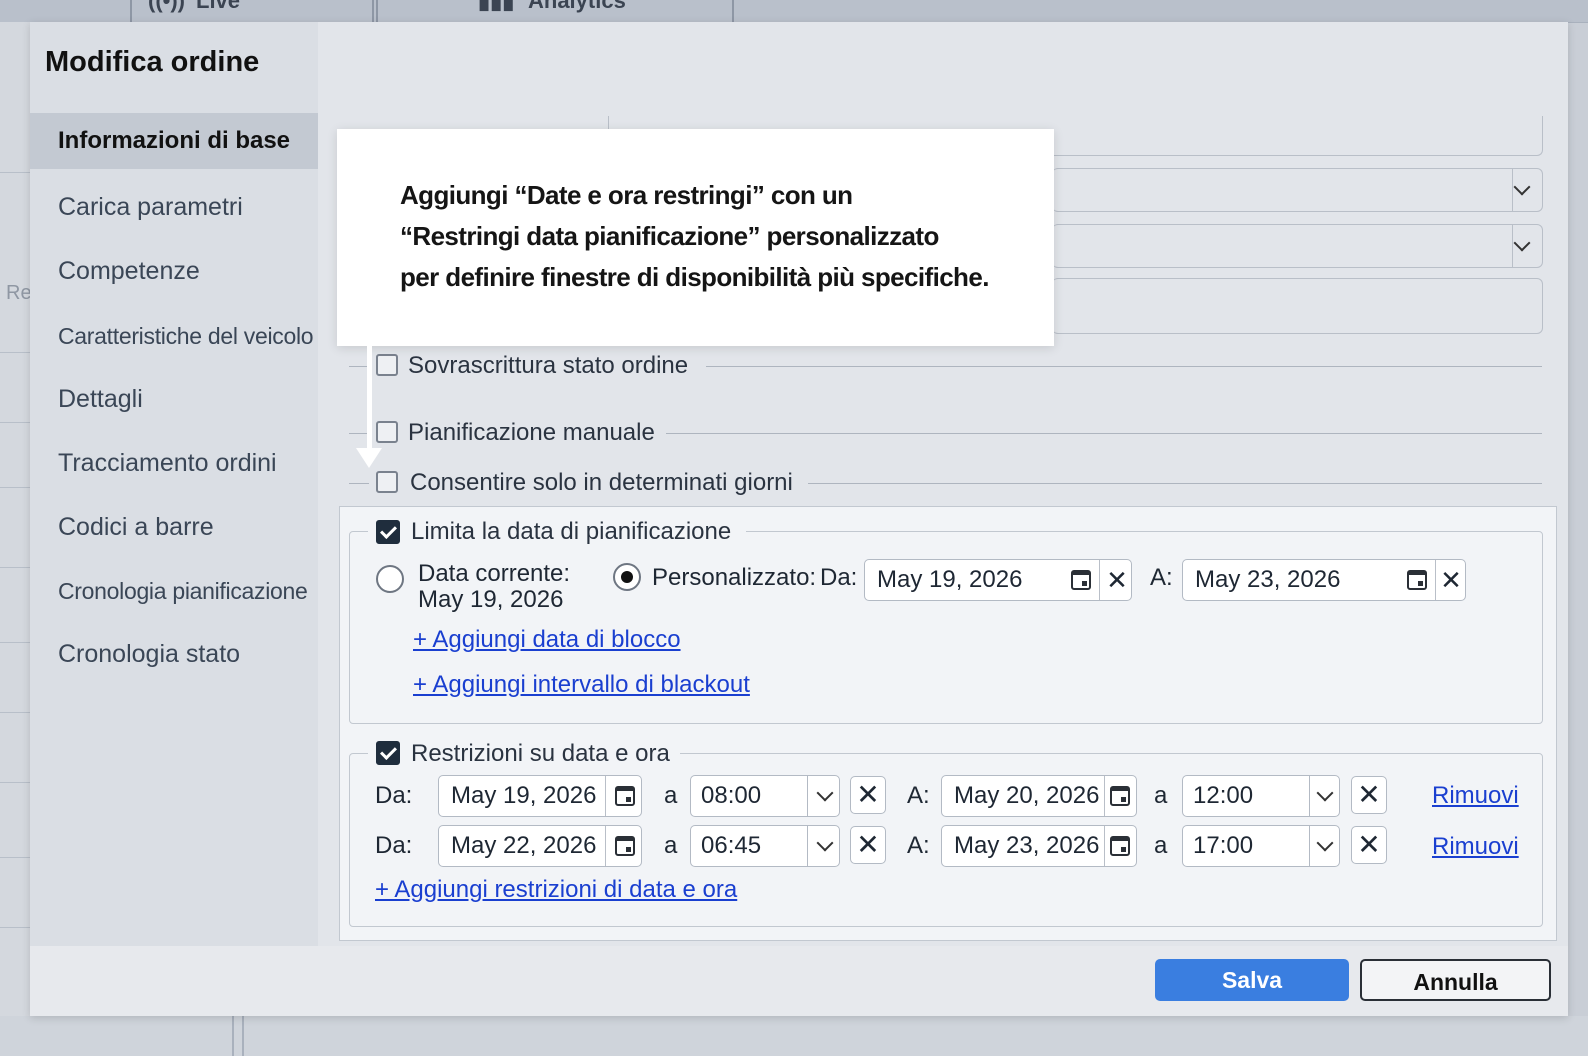 The height and width of the screenshot is (1056, 1588). What do you see at coordinates (394, 845) in the screenshot?
I see `row2-from-label: Da:` at bounding box center [394, 845].